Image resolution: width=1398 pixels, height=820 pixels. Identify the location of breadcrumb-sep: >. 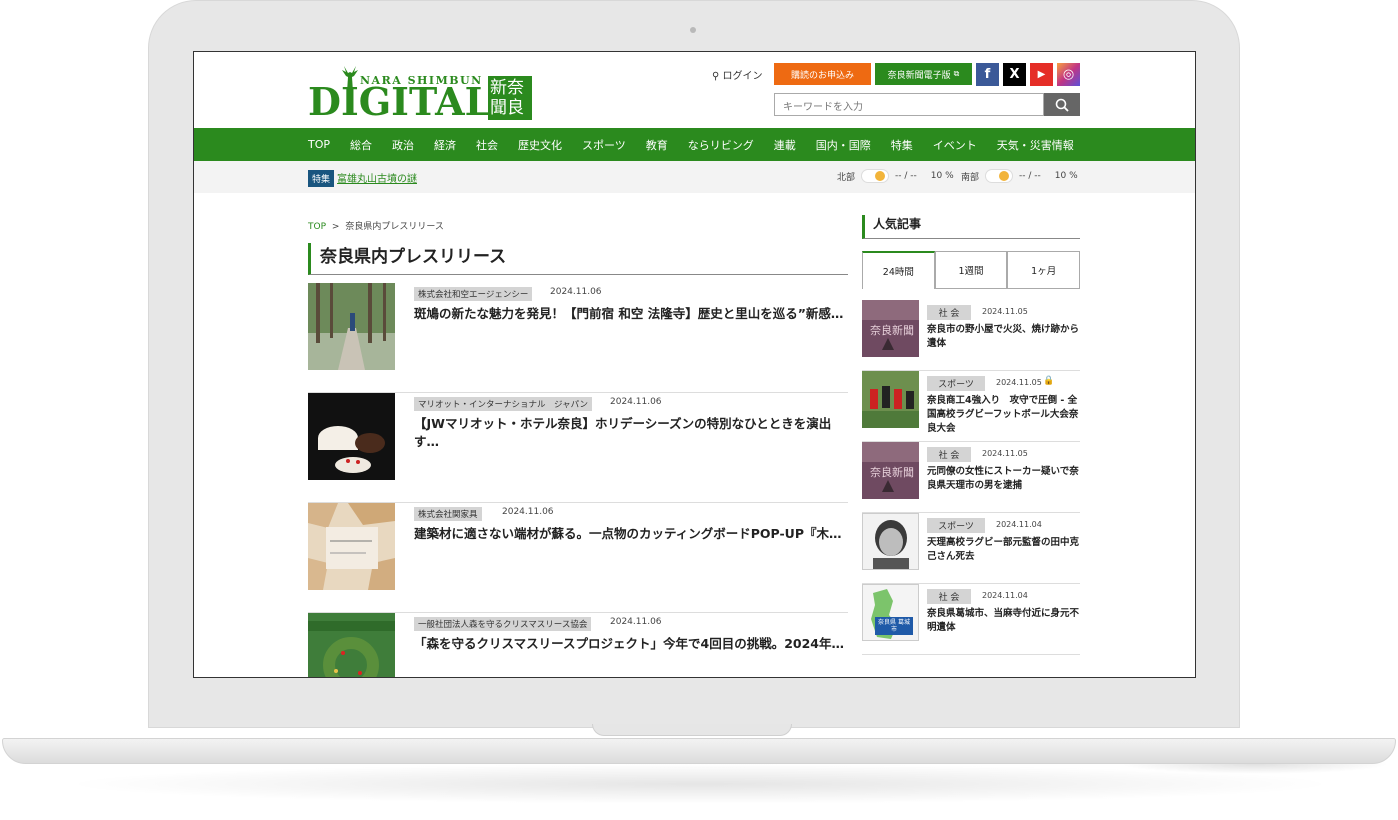
(335, 227).